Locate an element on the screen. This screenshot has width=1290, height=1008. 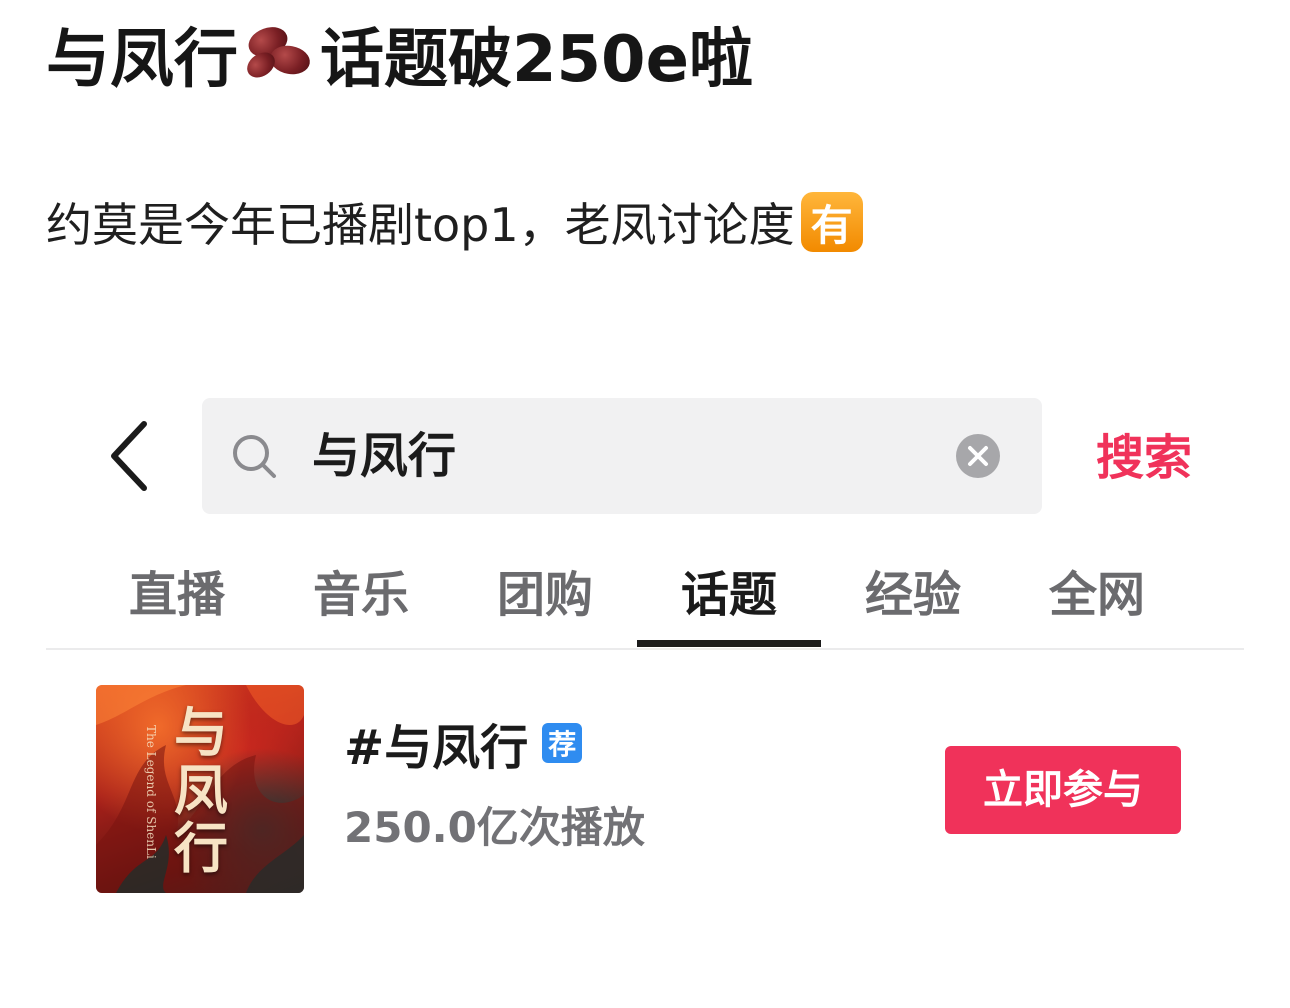
recommend-badge: 荐 is located at coordinates (562, 743).